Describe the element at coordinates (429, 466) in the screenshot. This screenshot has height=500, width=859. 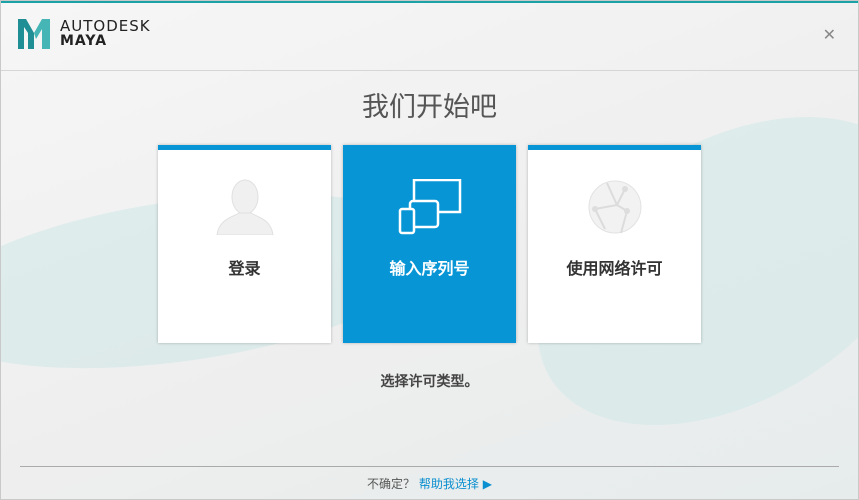
I see `footer-divider` at that location.